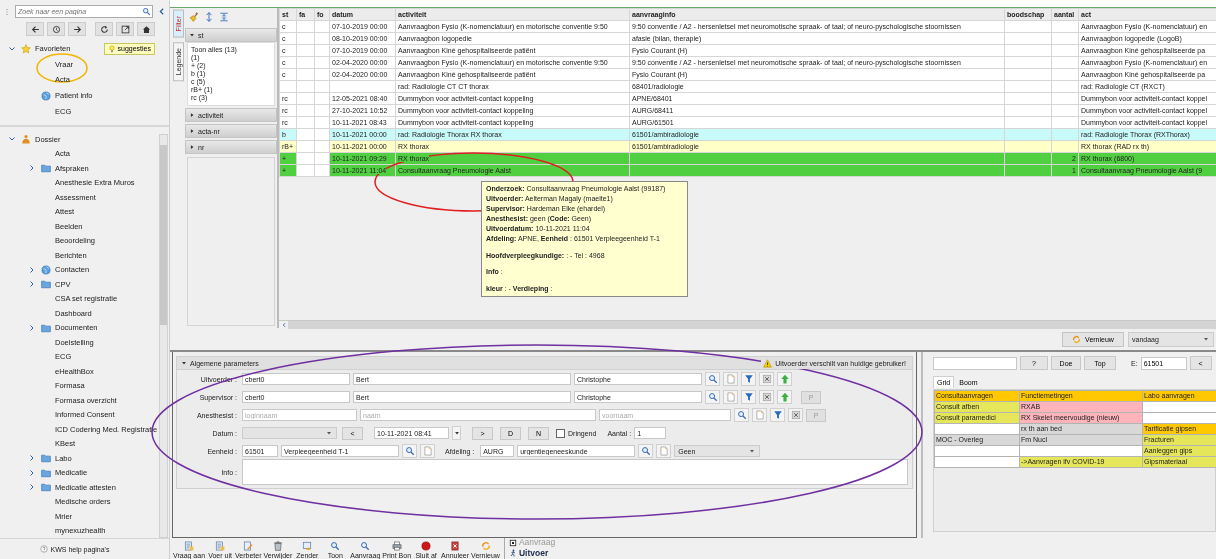 This screenshot has height=559, width=1216. I want to click on clock-icon, so click(56, 29).